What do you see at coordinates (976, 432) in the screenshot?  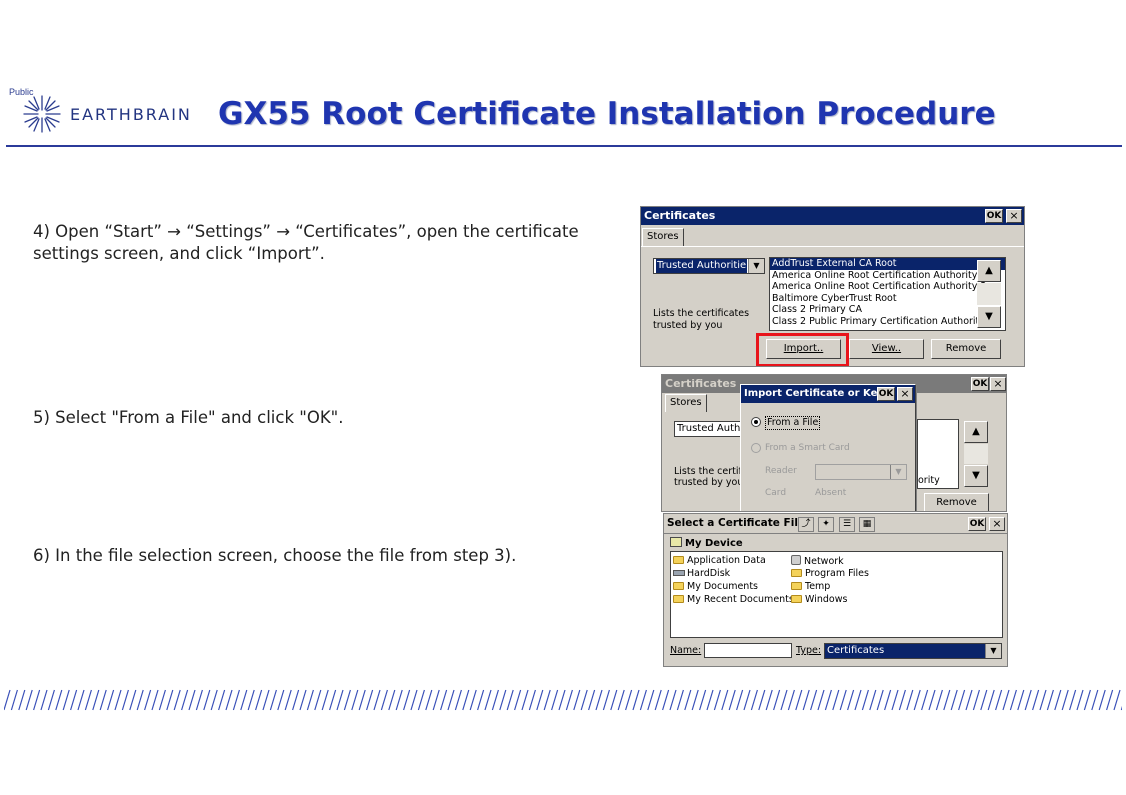 I see `background-scroll-up-button: ▲` at bounding box center [976, 432].